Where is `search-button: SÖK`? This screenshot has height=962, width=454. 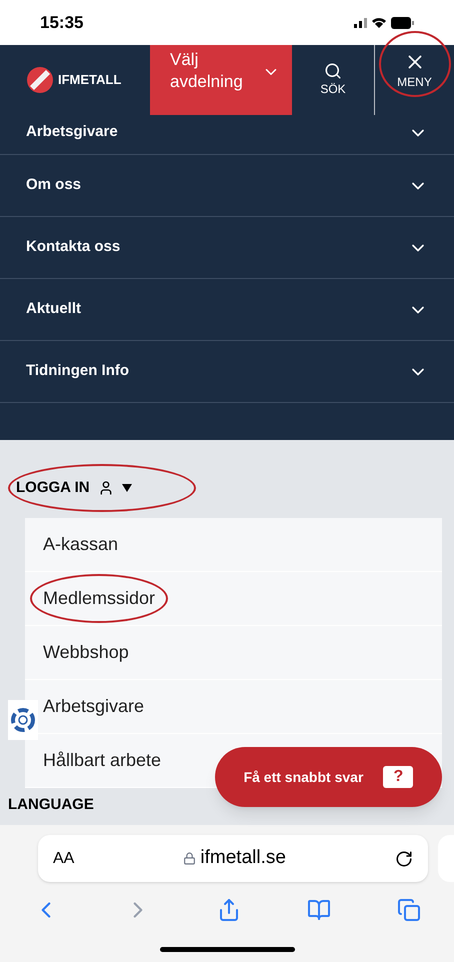 search-button: SÖK is located at coordinates (333, 80).